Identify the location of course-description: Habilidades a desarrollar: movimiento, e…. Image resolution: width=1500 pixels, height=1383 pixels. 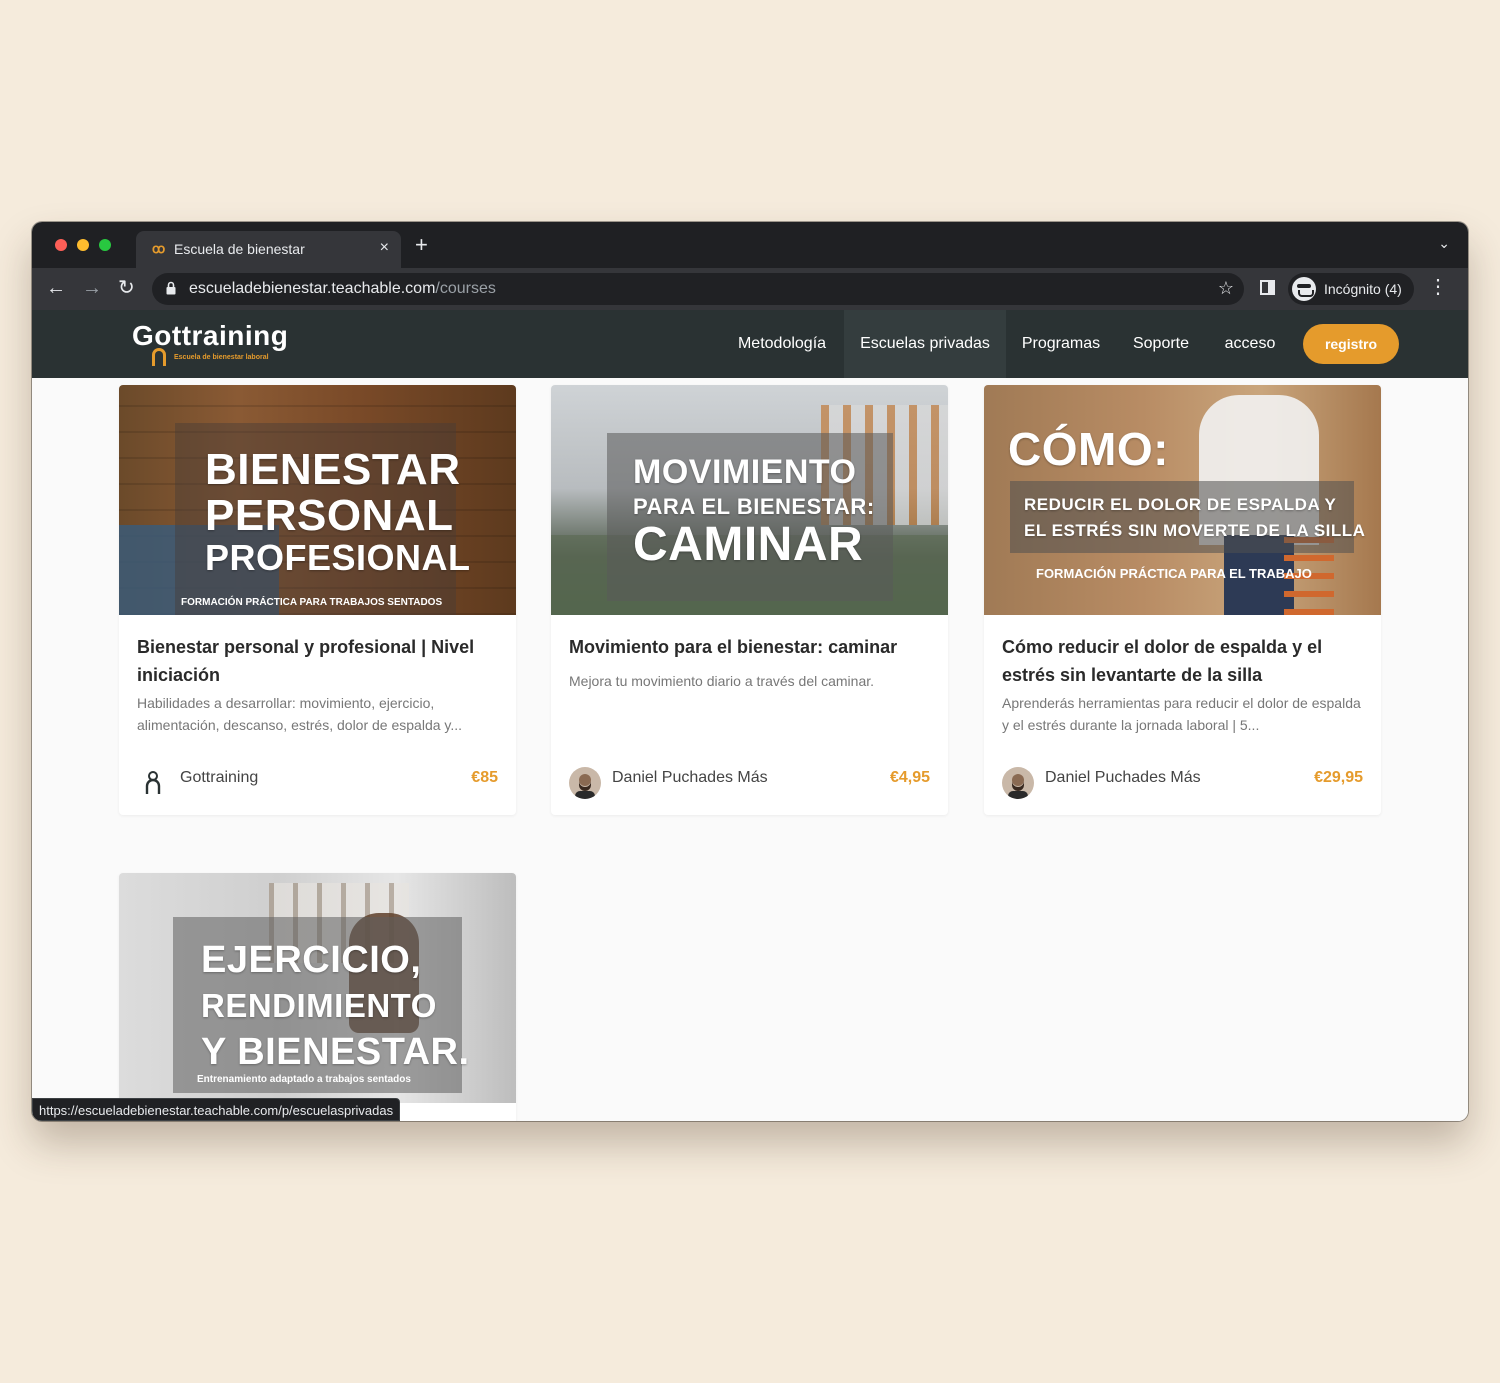
(300, 714).